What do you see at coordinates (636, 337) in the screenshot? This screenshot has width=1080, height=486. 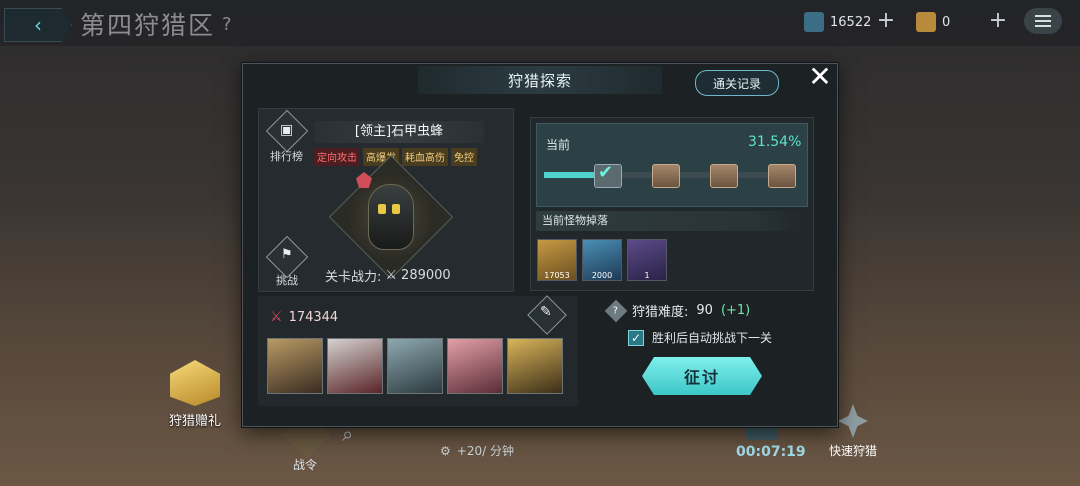 I see `auto-challenge-checkbox: ✓` at bounding box center [636, 337].